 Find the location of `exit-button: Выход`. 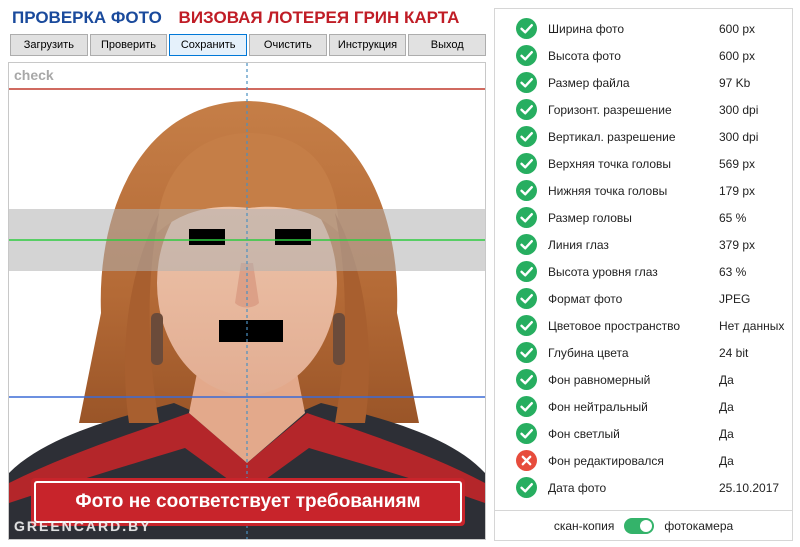

exit-button: Выход is located at coordinates (447, 45).